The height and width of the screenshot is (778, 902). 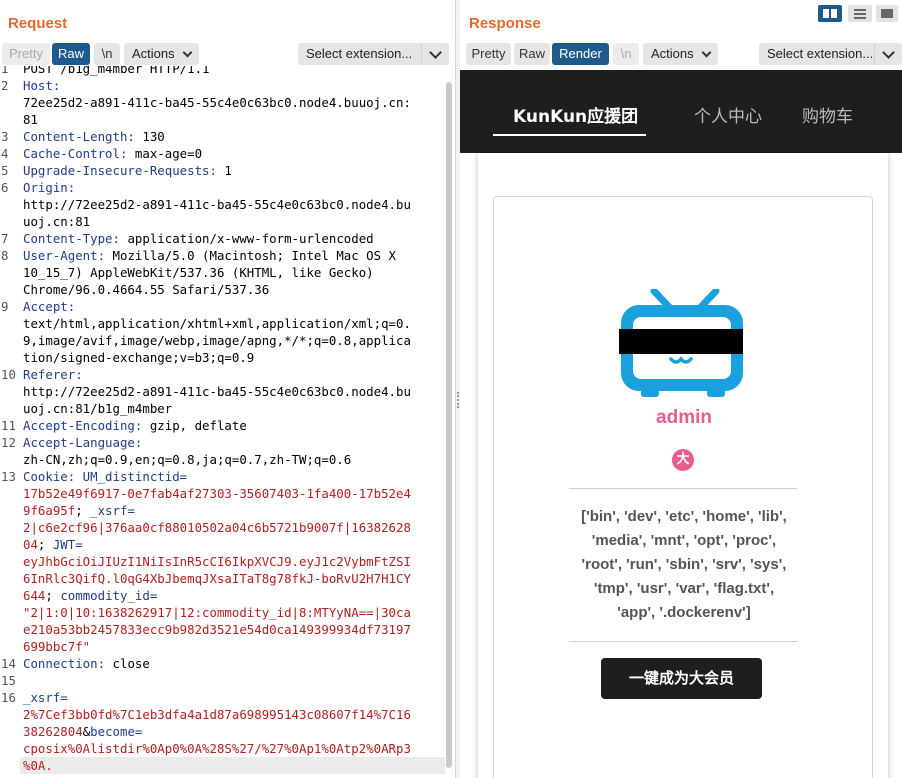 What do you see at coordinates (532, 54) in the screenshot?
I see `response-raw-tab: Raw` at bounding box center [532, 54].